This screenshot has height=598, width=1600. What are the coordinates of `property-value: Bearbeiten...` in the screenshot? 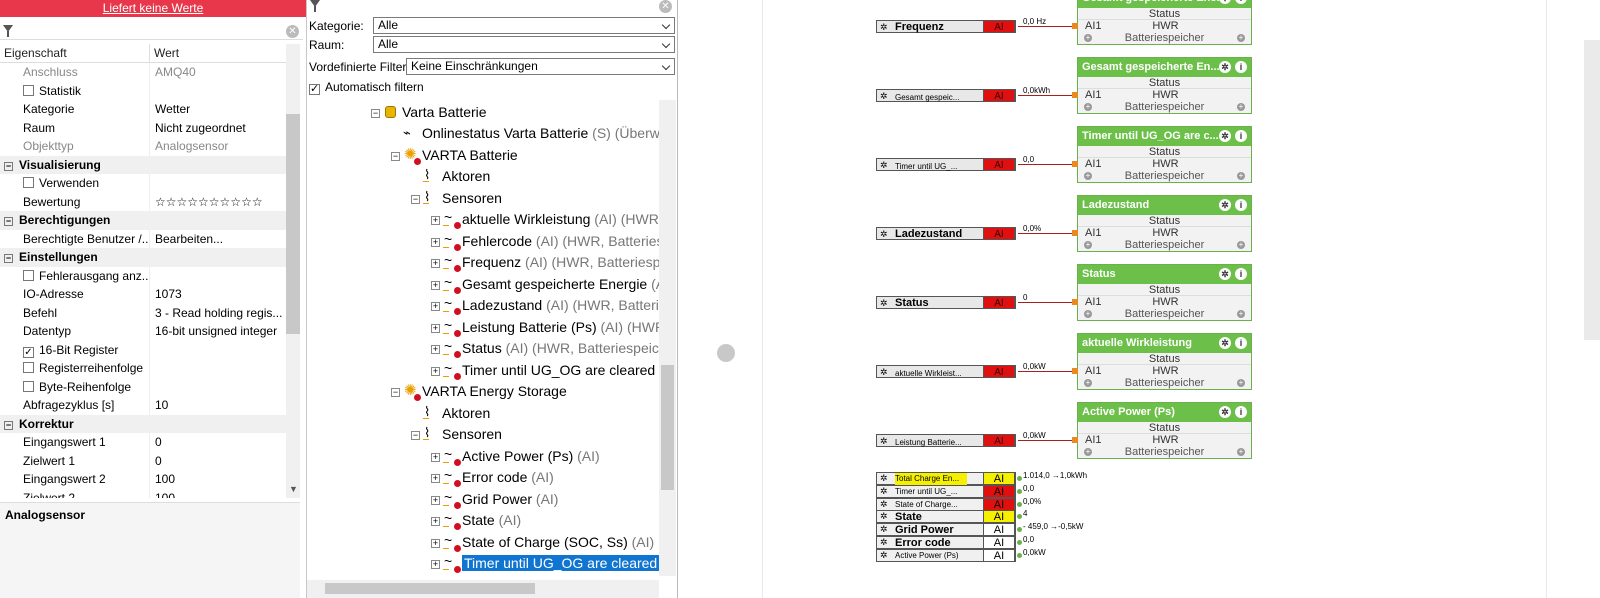 It's located at (218, 239).